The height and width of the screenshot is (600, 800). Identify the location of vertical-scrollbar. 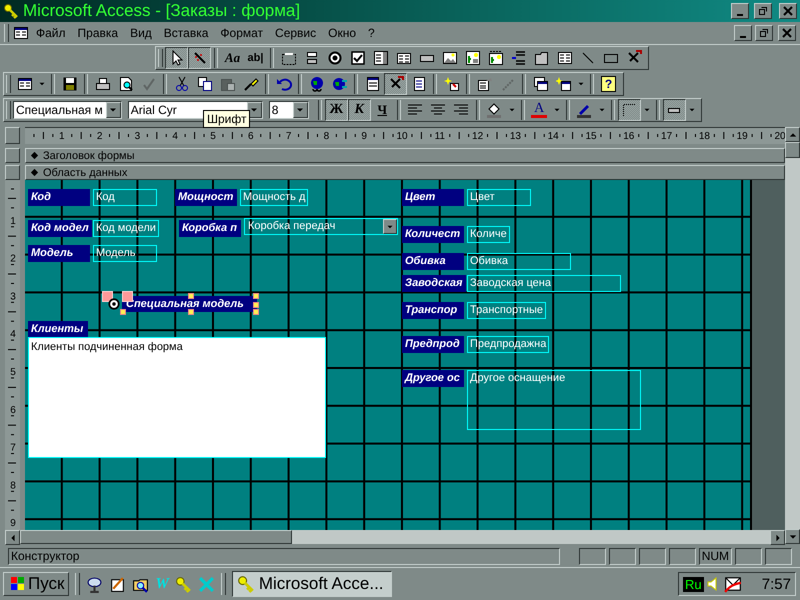
(792, 335).